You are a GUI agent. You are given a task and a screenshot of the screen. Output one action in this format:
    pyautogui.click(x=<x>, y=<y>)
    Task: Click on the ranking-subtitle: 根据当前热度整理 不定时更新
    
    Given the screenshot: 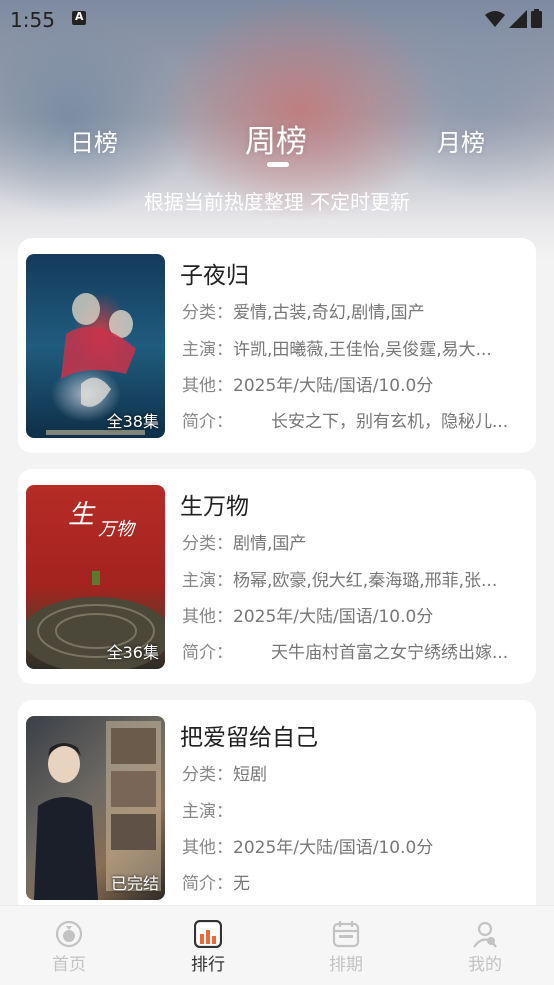 What is the action you would take?
    pyautogui.click(x=277, y=202)
    